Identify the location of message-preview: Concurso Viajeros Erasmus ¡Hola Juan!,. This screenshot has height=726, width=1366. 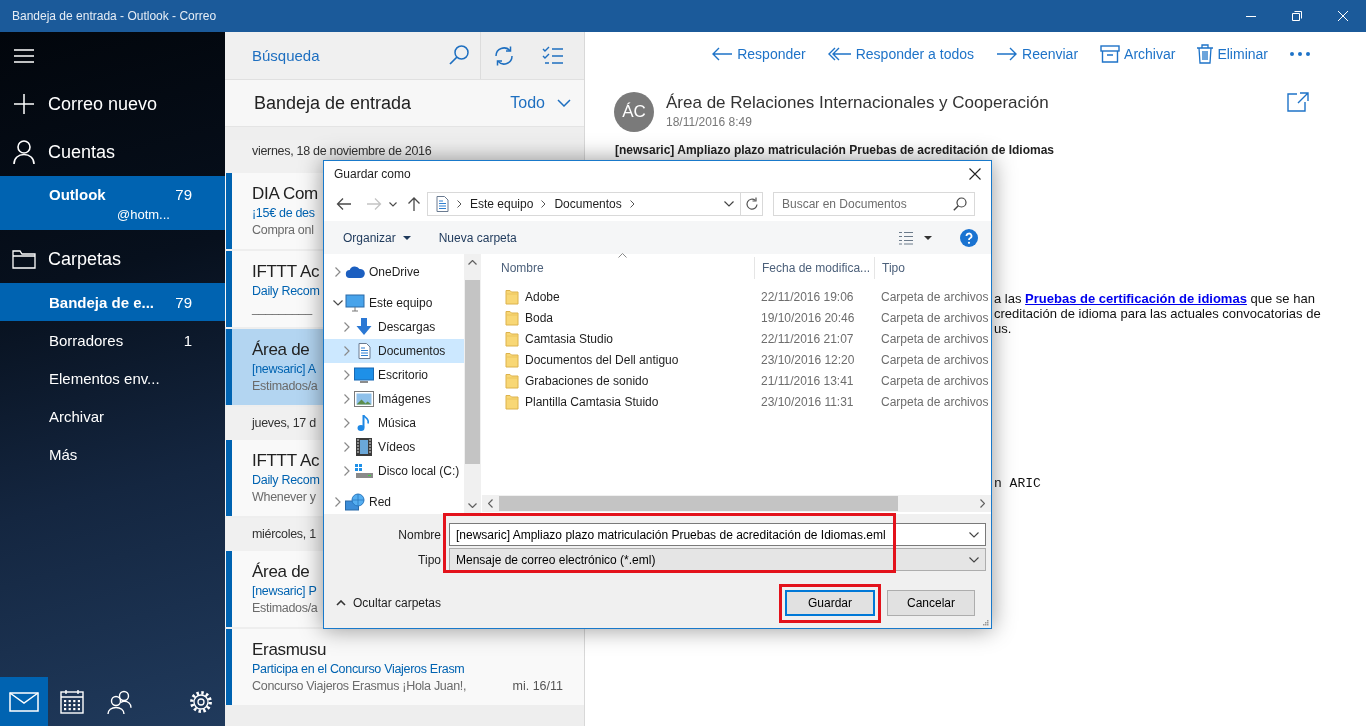
(359, 686).